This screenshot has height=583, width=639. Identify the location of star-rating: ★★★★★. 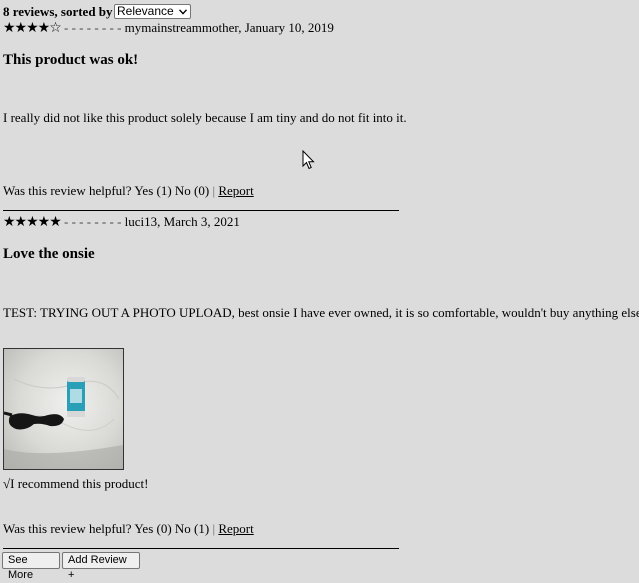
(32, 222).